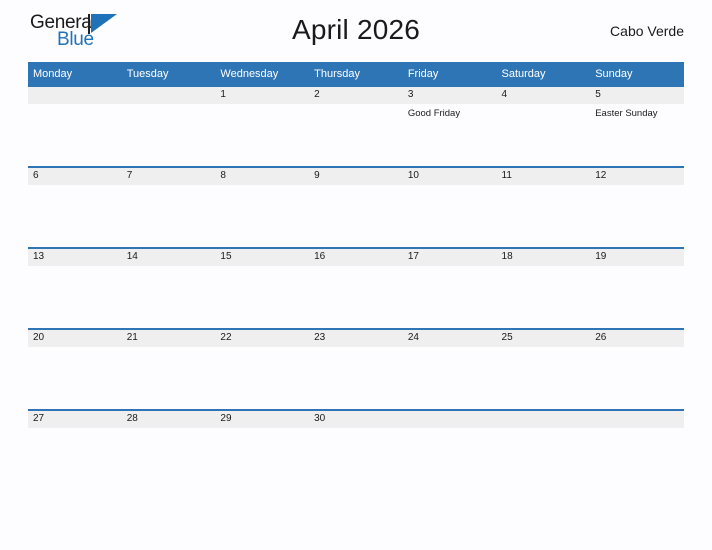  I want to click on page-header: General Blue April 2026 Cabo Verde, so click(356, 31).